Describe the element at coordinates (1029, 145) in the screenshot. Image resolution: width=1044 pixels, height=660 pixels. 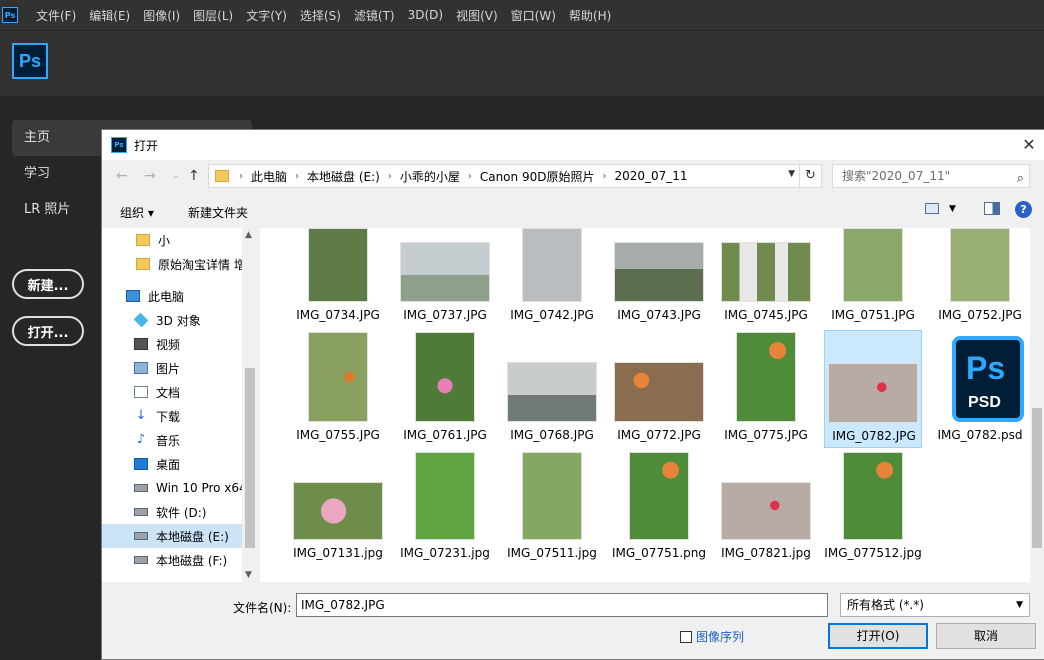
I see `close-icon: ✕` at that location.